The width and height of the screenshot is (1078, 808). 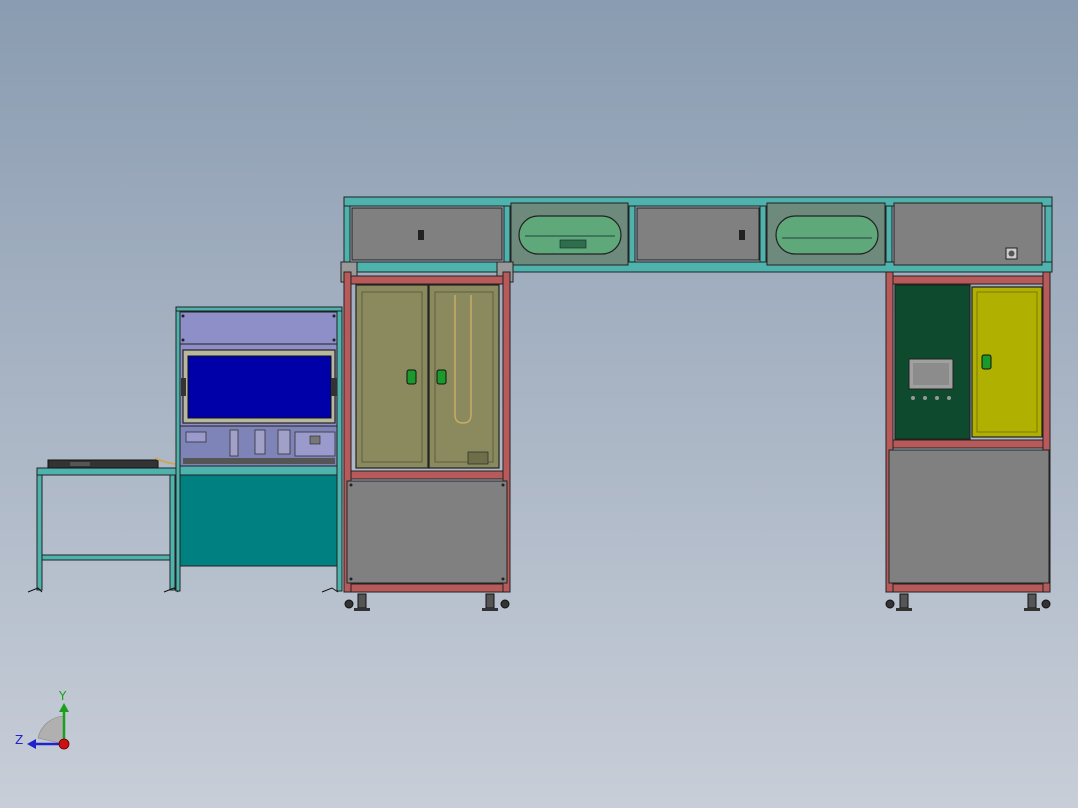 I want to click on axis-triad: Y Z, so click(x=42, y=719).